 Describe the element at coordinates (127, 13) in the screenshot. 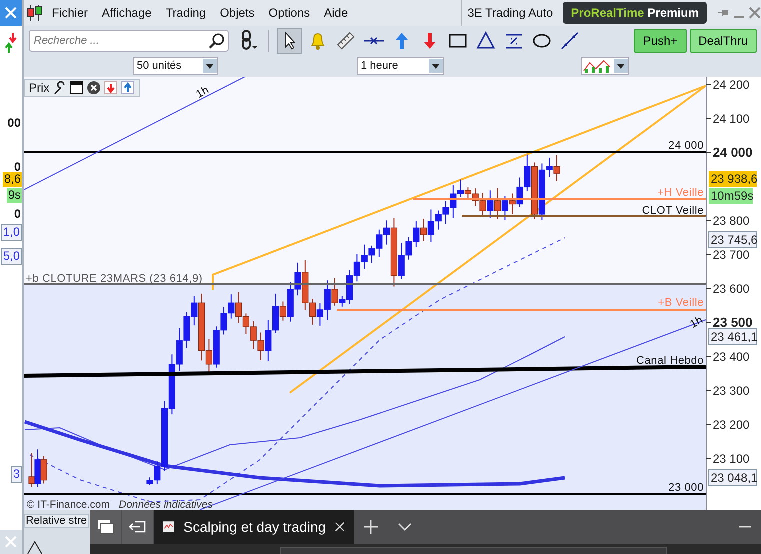

I see `menu-item: Affichage` at that location.